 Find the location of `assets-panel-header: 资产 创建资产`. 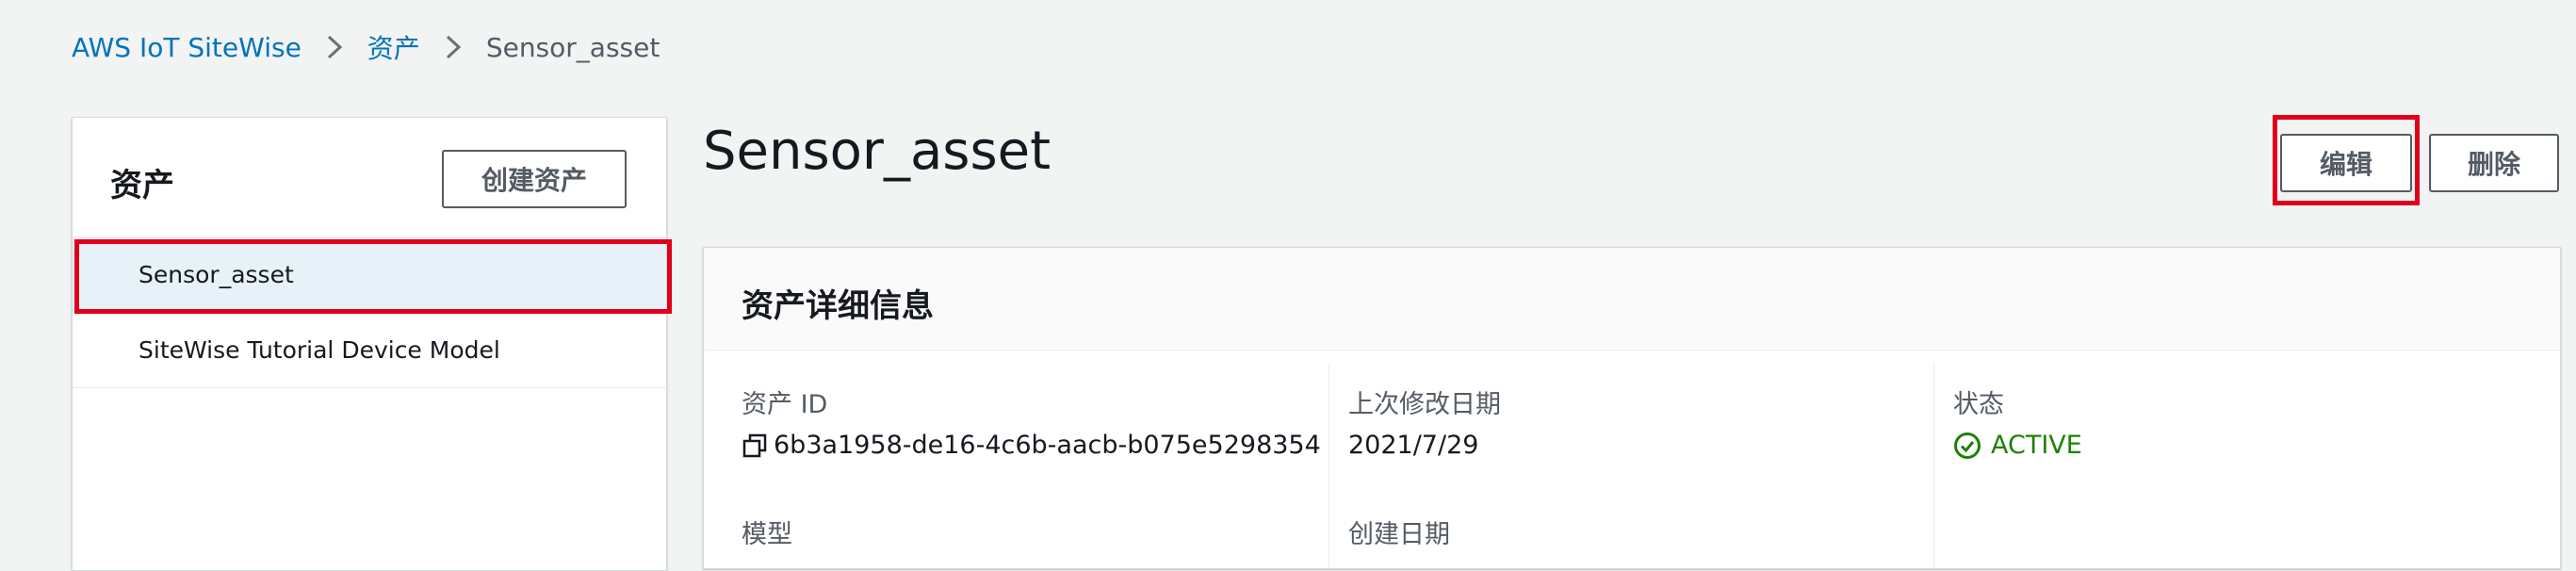

assets-panel-header: 资产 创建资产 is located at coordinates (369, 178).